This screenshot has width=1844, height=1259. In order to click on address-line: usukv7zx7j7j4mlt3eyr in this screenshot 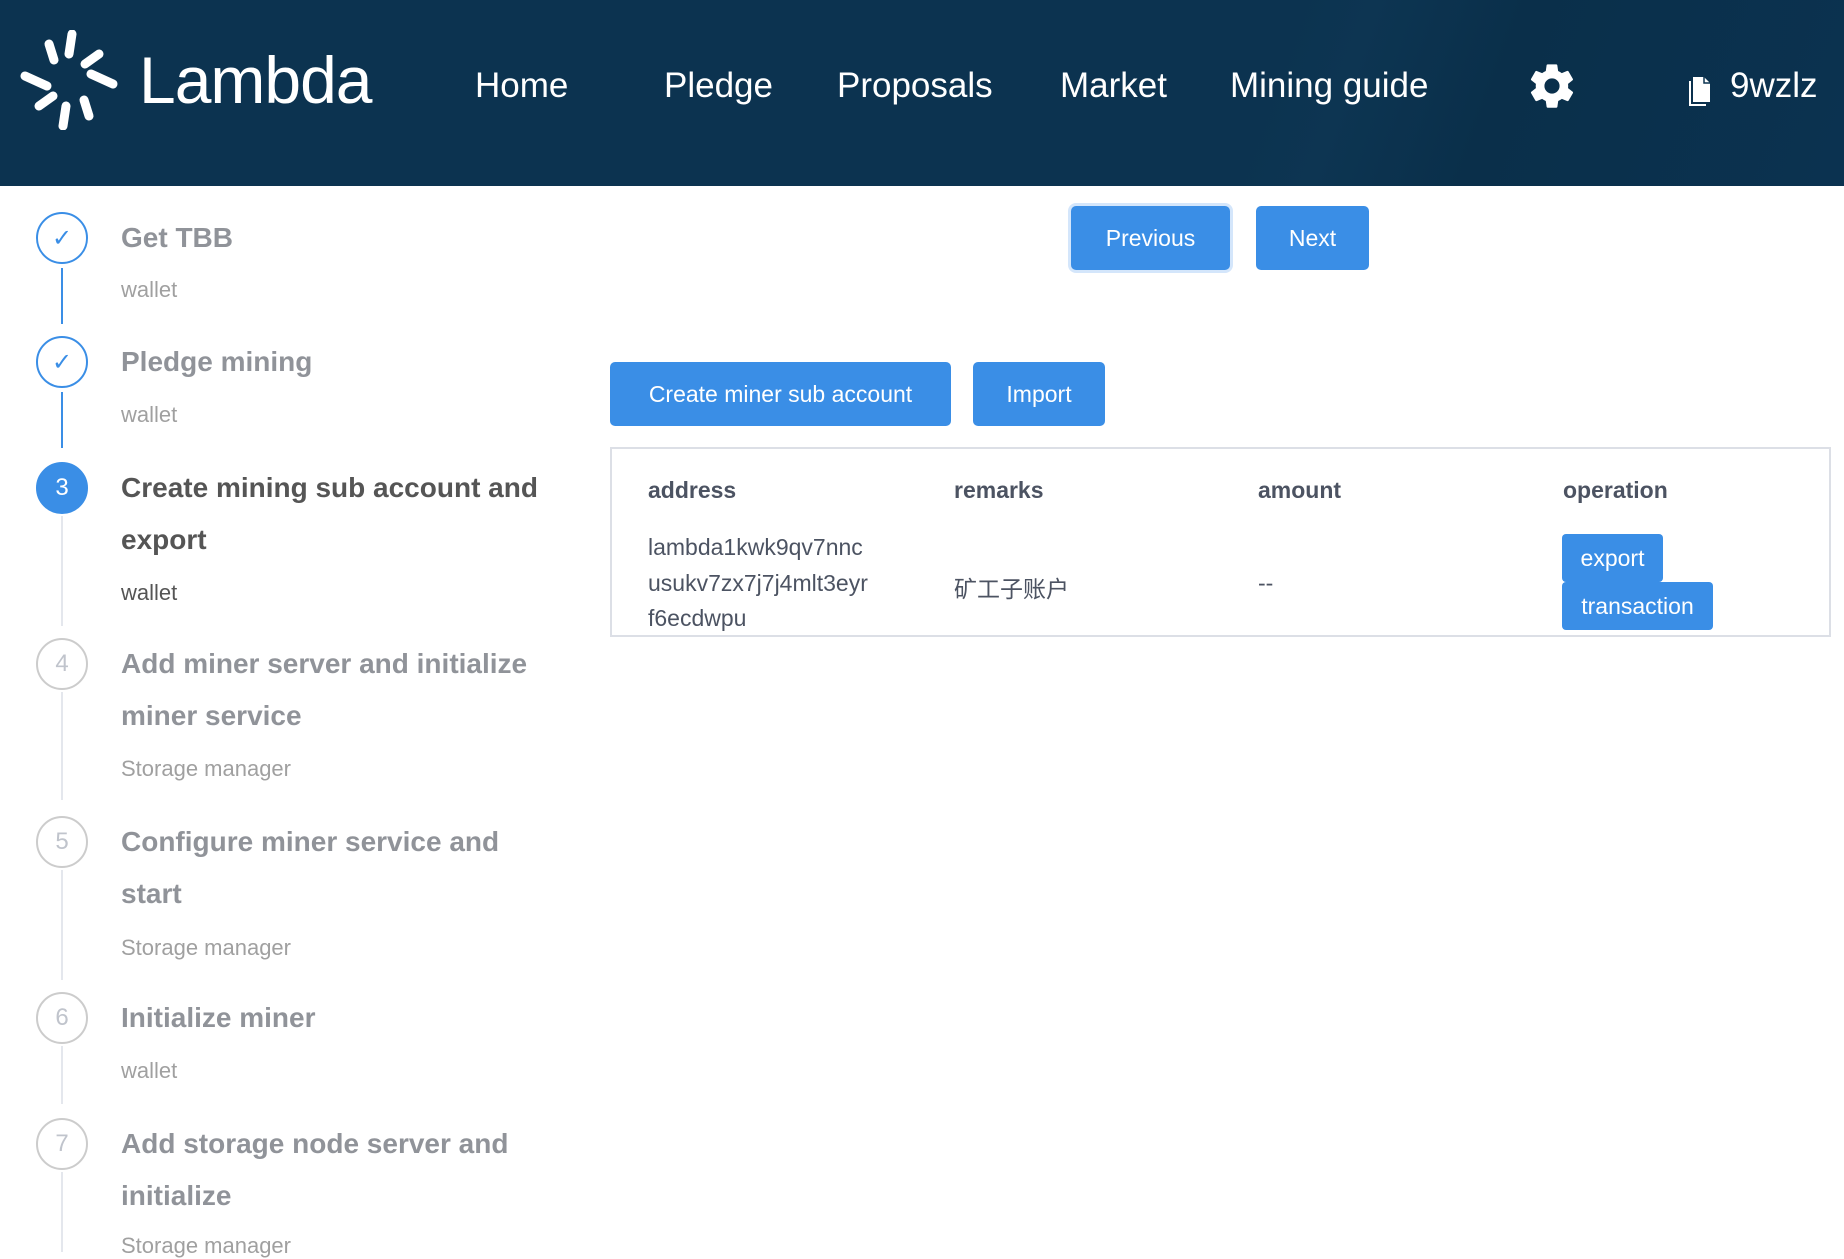, I will do `click(758, 583)`.